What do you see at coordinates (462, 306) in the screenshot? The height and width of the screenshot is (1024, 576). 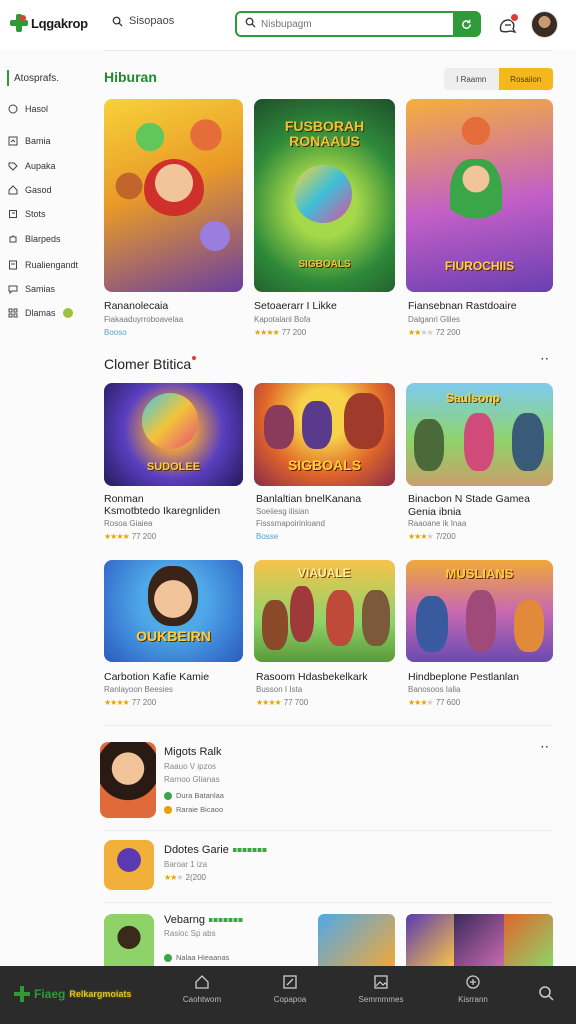 I see `card-title: Fiansebnan Rastdoaire` at bounding box center [462, 306].